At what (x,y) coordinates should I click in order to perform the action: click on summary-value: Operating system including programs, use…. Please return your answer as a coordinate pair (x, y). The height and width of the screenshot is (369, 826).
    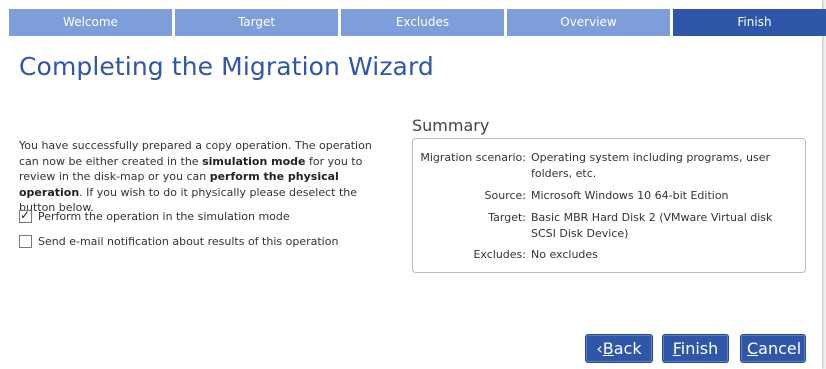
    Looking at the image, I should click on (651, 165).